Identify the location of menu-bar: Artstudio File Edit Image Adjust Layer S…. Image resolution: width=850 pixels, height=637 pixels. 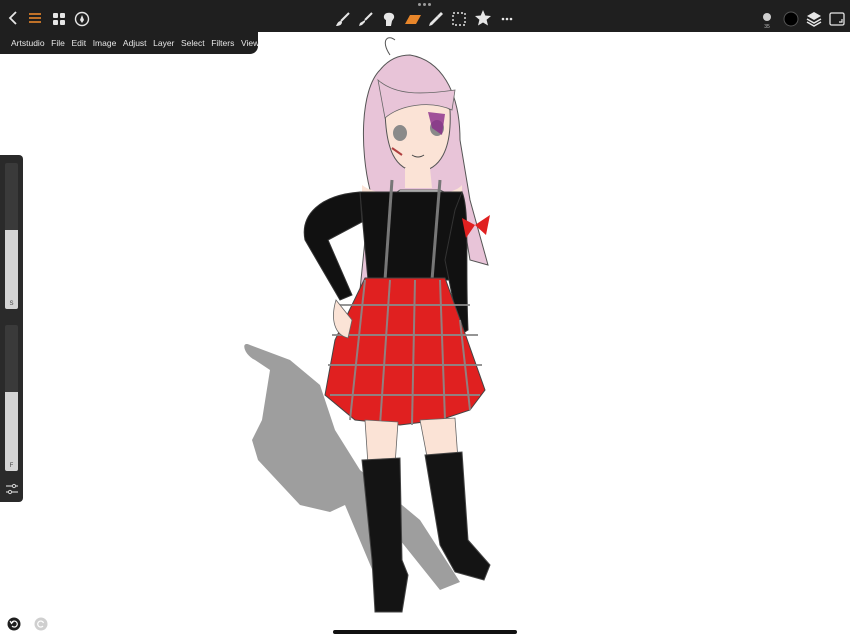
(129, 43).